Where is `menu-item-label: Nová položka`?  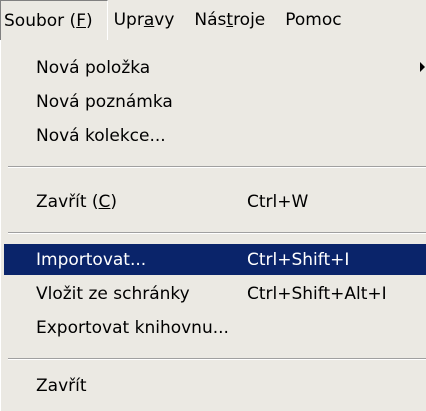
menu-item-label: Nová položka is located at coordinates (93, 67).